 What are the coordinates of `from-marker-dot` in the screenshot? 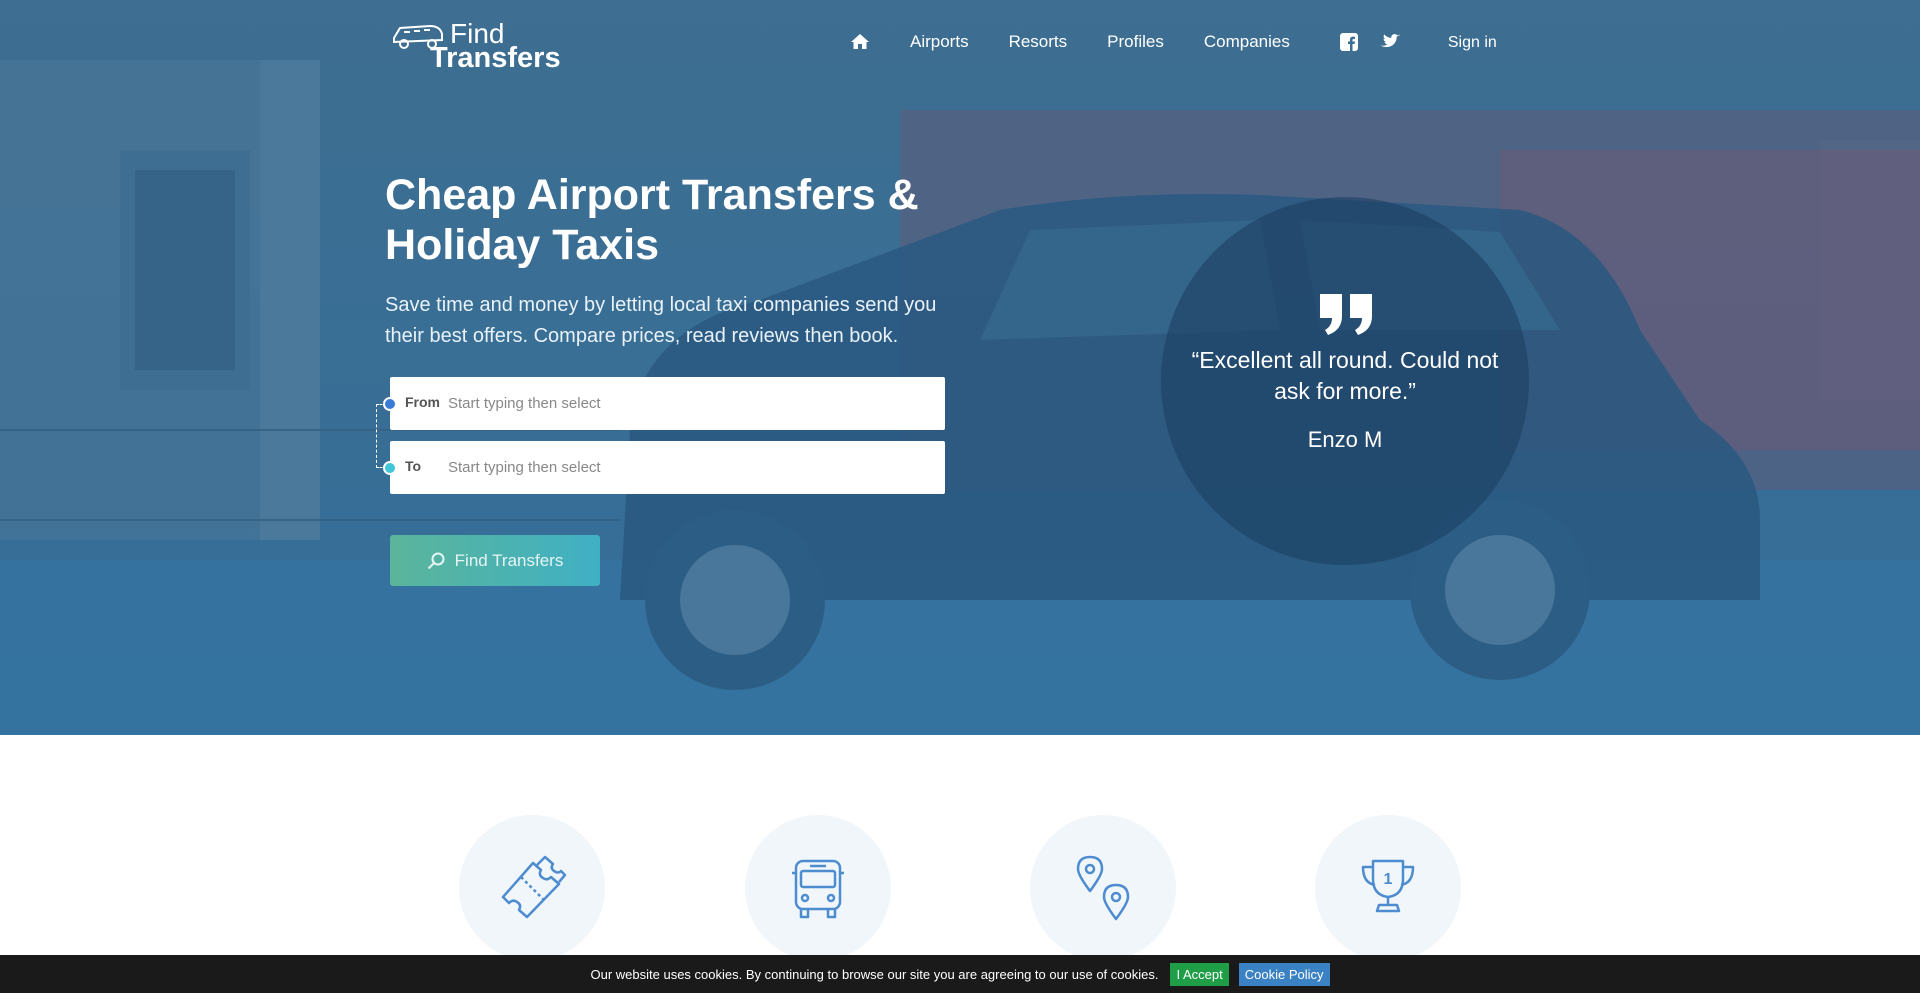 It's located at (390, 404).